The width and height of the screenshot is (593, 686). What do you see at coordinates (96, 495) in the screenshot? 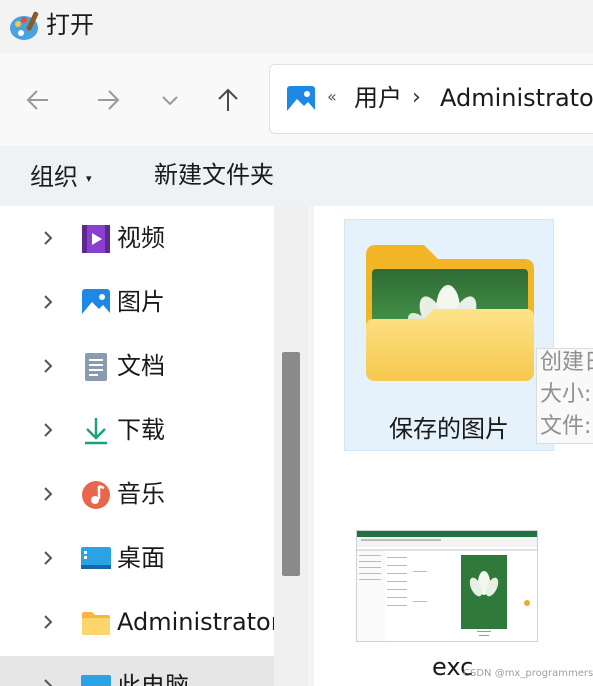
I see `music-icon` at bounding box center [96, 495].